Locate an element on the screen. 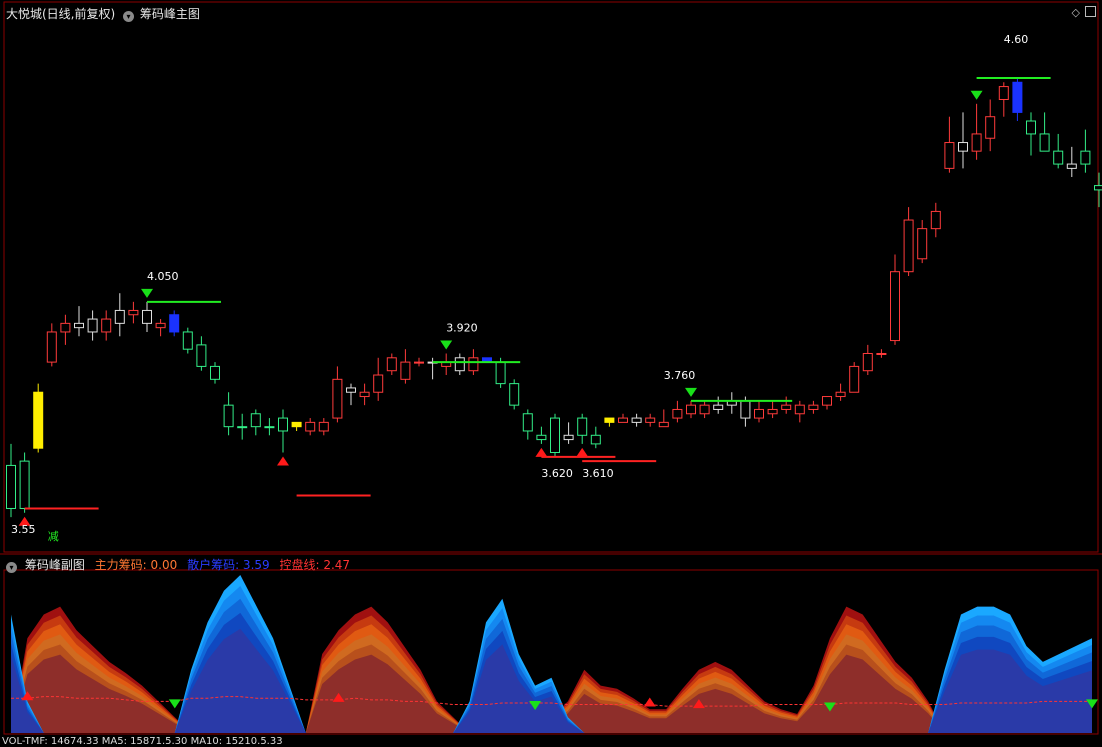  main-chart-header: 大悦城(日线,前复权) ▾ 筹码峰主图 is located at coordinates (103, 13).